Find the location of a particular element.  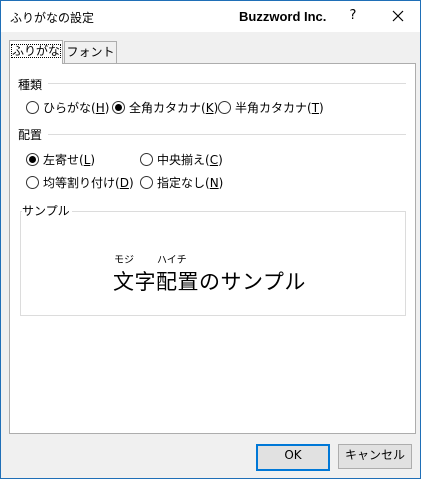

radio-align-left-label: 左寄せ( is located at coordinates (63, 160).